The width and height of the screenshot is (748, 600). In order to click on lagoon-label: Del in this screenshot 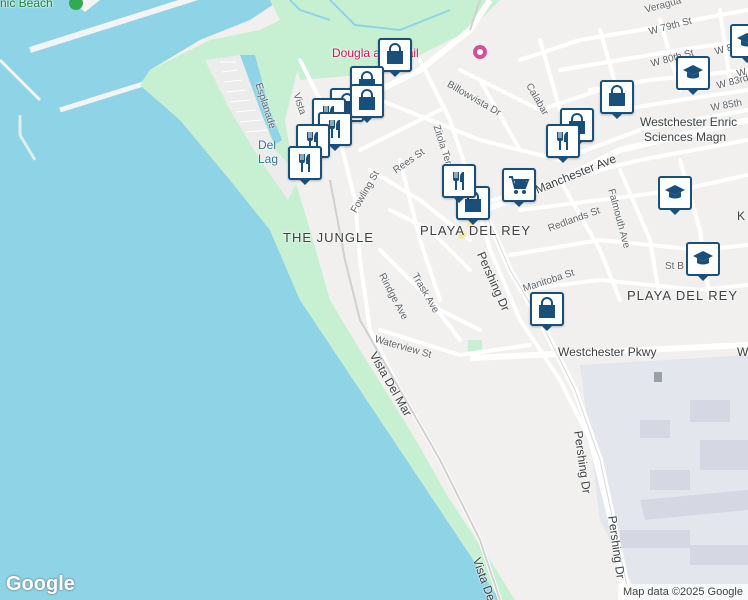, I will do `click(267, 145)`.